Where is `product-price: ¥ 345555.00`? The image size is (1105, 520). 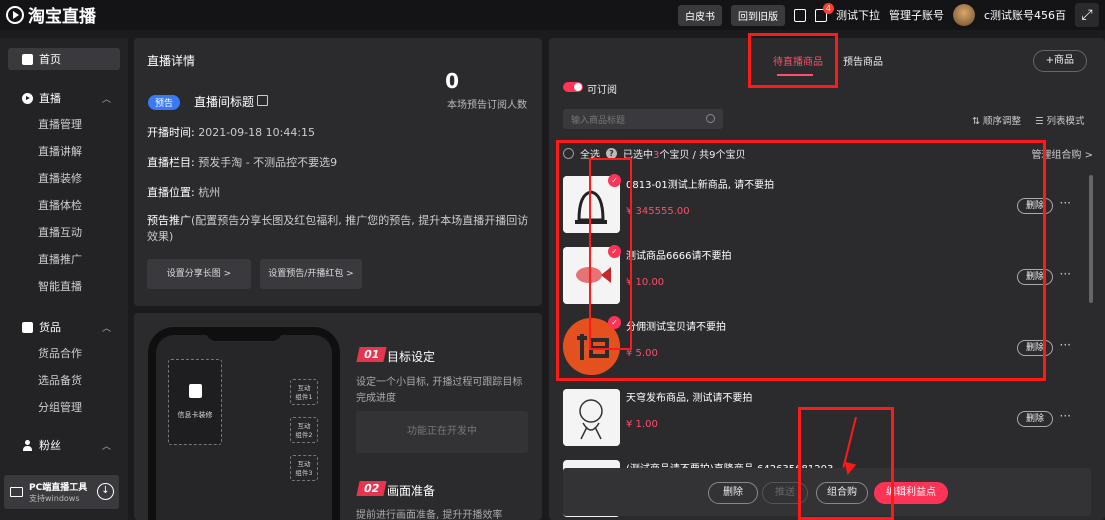 product-price: ¥ 345555.00 is located at coordinates (658, 211).